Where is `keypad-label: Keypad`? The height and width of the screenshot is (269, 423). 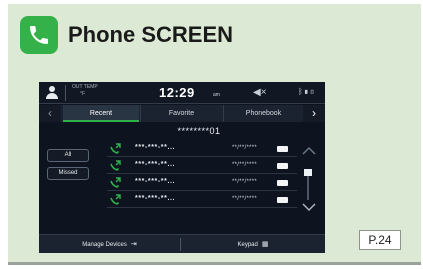
keypad-label: Keypad is located at coordinates (247, 245).